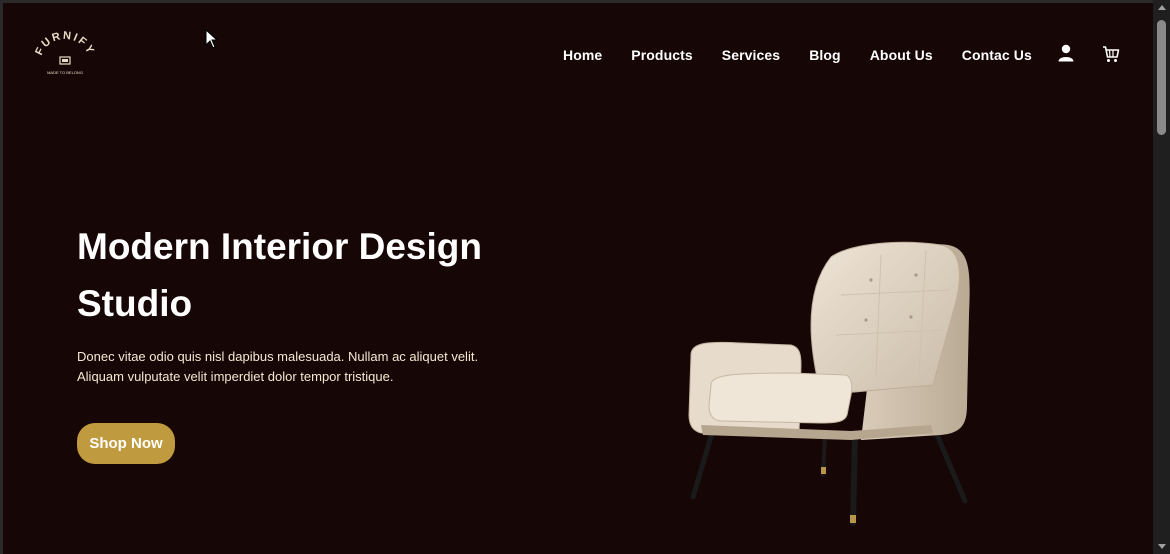  Describe the element at coordinates (1161, 277) in the screenshot. I see `vertical-scrollbar` at that location.